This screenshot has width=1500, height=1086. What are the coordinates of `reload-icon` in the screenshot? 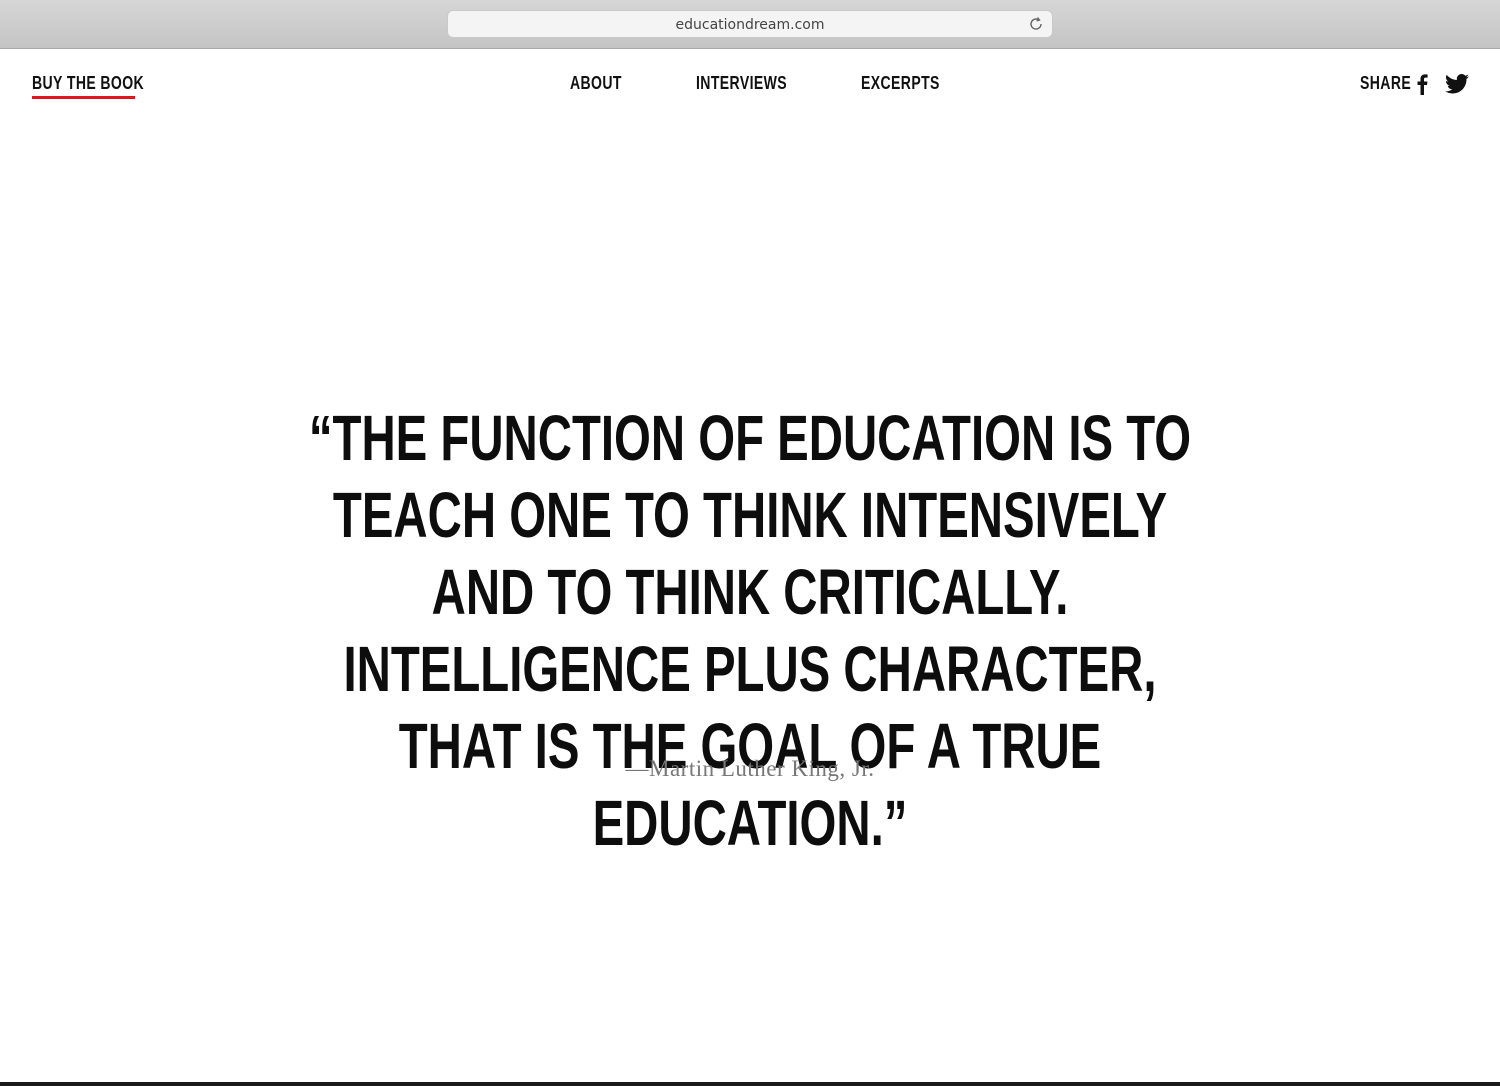 It's located at (1036, 24).